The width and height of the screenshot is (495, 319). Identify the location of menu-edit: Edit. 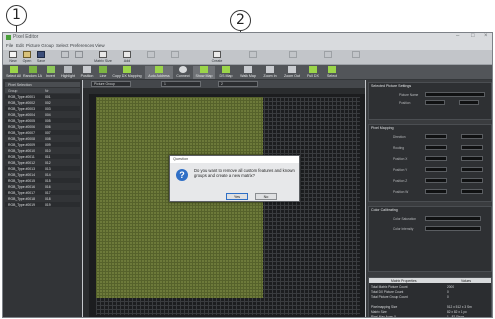
(20, 45).